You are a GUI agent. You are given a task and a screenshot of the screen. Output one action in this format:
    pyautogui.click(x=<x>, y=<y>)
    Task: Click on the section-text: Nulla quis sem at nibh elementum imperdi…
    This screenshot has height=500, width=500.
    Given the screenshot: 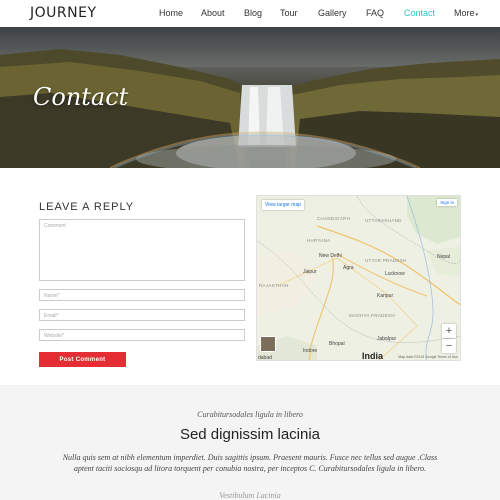 What is the action you would take?
    pyautogui.click(x=250, y=463)
    